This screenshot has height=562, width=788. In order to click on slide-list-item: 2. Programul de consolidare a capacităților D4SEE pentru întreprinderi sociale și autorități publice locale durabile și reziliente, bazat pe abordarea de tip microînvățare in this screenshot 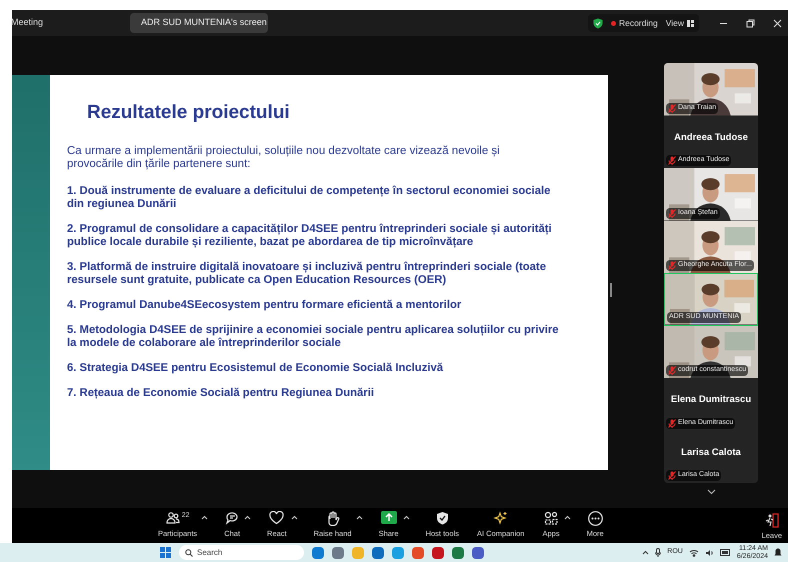, I will do `click(310, 235)`.